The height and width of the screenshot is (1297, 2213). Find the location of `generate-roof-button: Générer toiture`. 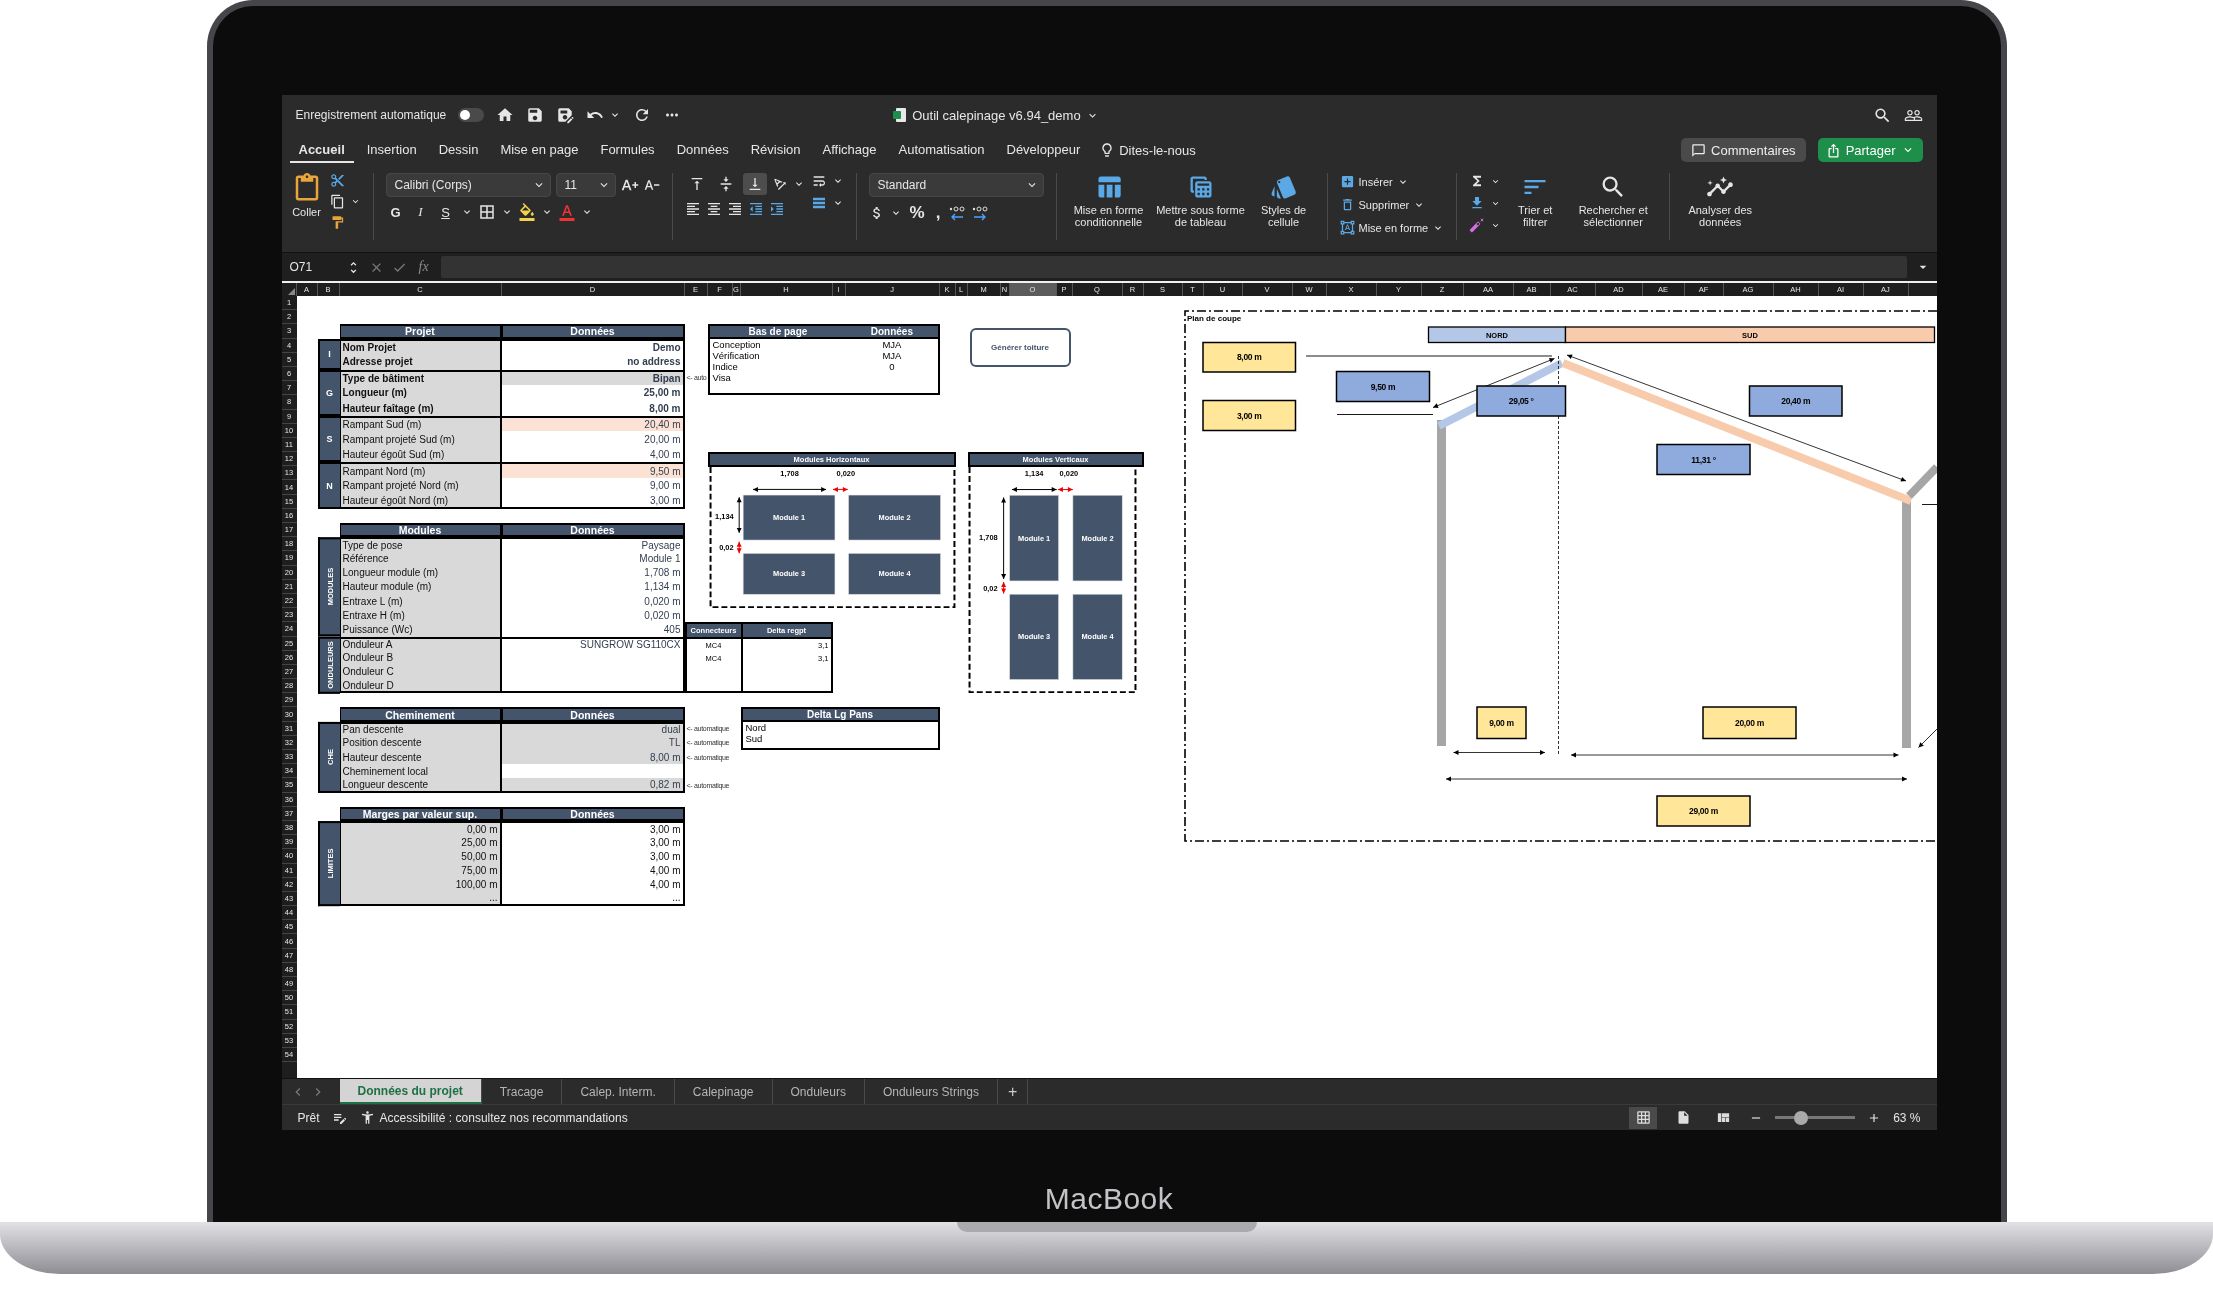

generate-roof-button: Générer toiture is located at coordinates (1020, 347).